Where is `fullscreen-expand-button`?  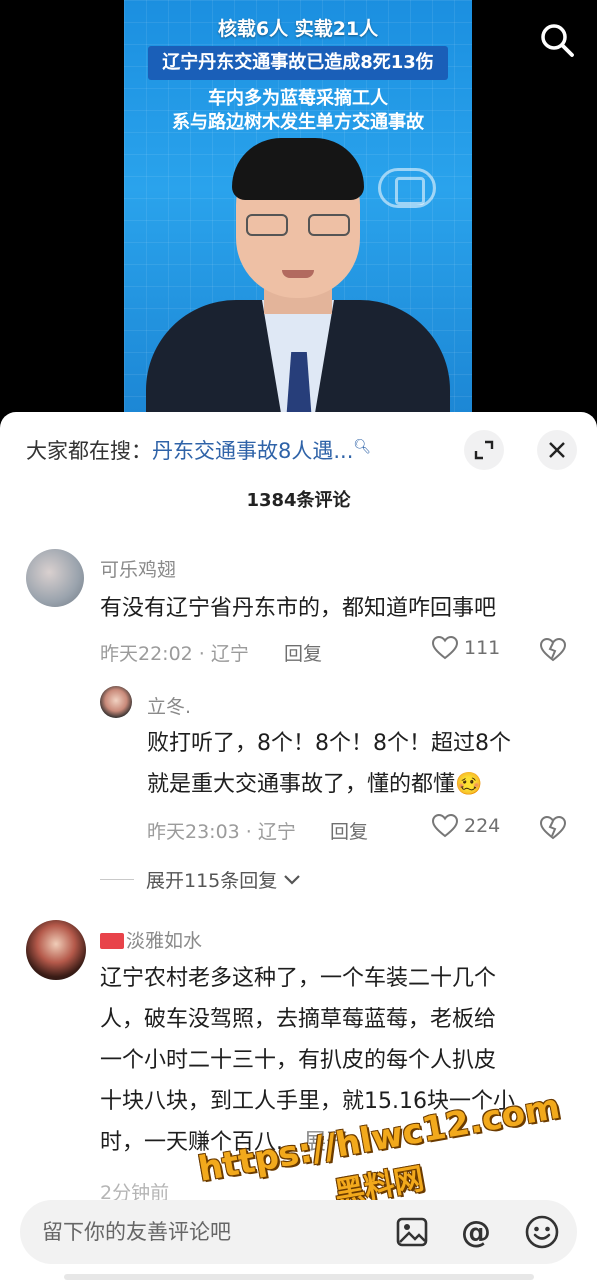 fullscreen-expand-button is located at coordinates (484, 450).